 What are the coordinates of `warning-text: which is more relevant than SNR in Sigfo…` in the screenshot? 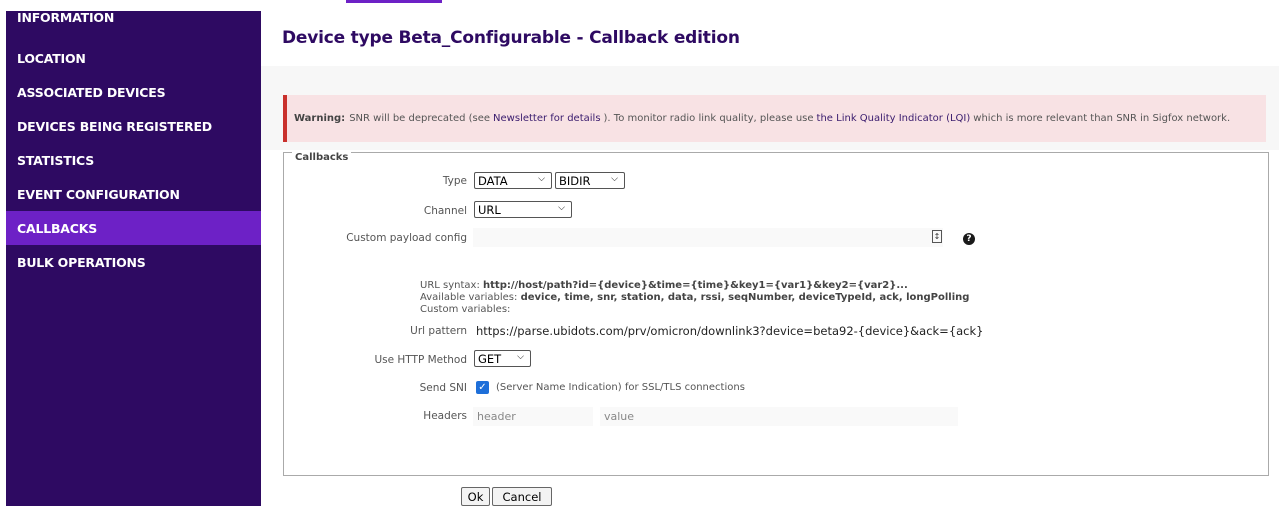 It's located at (1102, 118).